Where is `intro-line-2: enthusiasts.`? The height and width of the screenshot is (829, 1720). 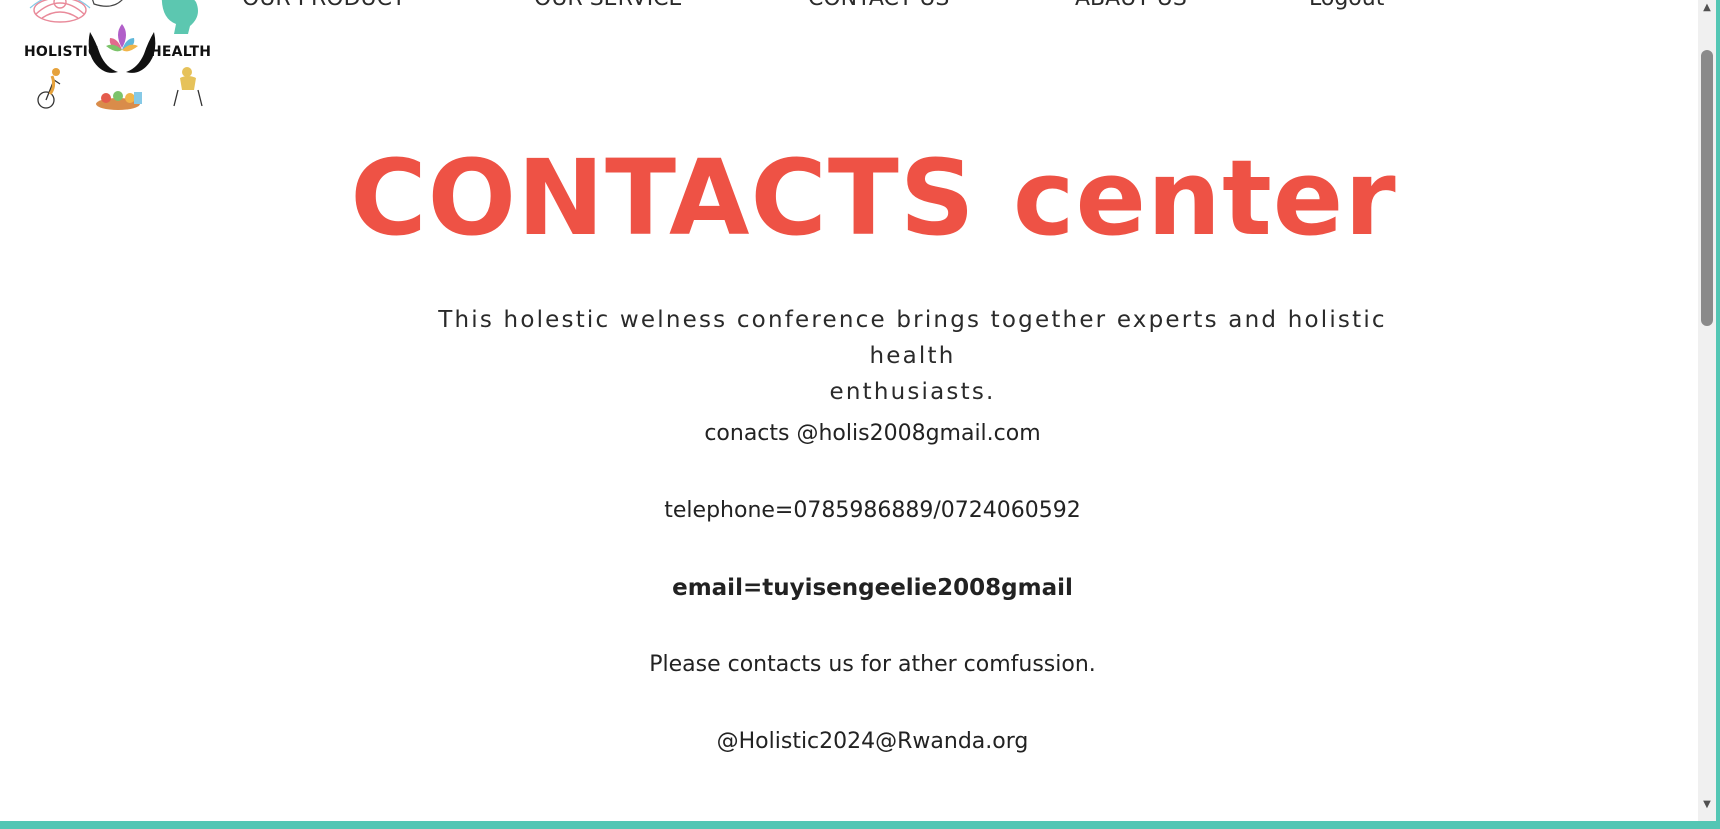 intro-line-2: enthusiasts. is located at coordinates (912, 392).